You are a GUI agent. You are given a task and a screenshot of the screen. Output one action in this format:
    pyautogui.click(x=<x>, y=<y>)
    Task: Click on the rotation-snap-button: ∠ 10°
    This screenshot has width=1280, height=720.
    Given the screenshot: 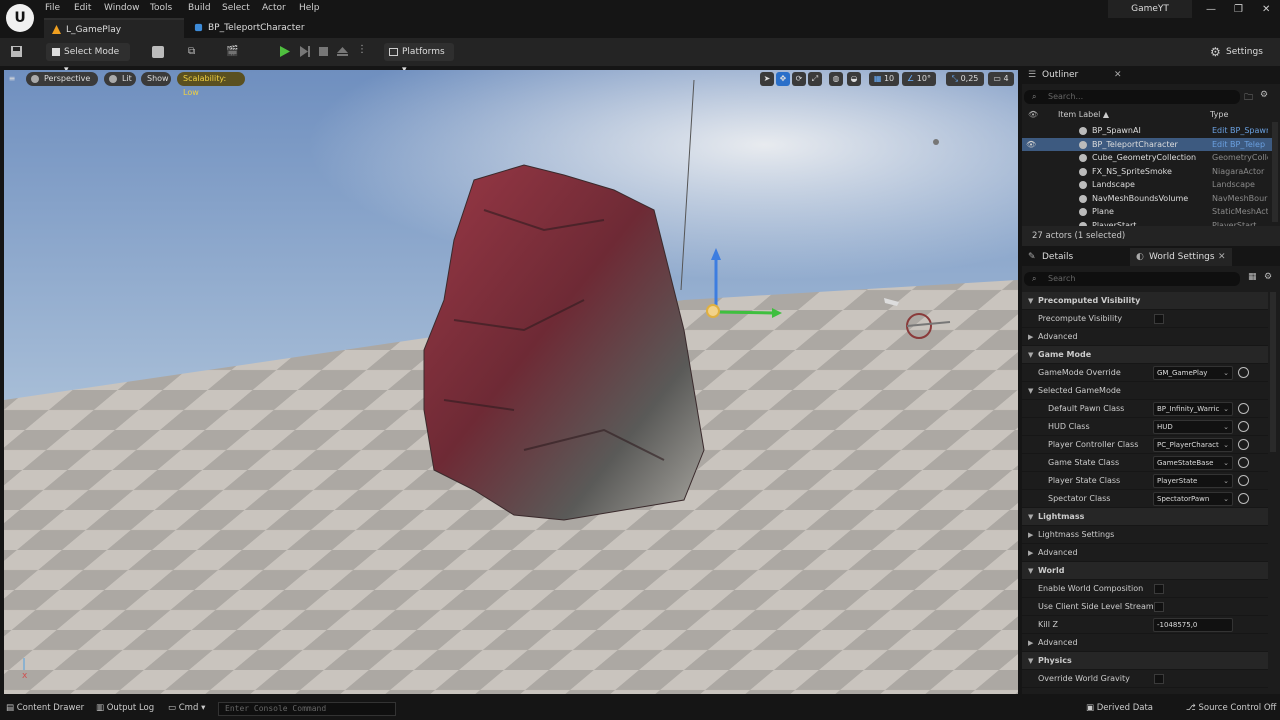 What is the action you would take?
    pyautogui.click(x=919, y=79)
    